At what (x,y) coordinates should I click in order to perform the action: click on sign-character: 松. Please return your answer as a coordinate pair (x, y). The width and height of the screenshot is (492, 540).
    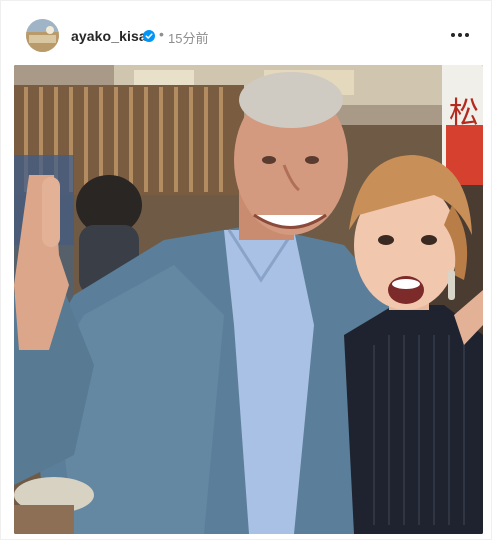
    Looking at the image, I should click on (464, 113).